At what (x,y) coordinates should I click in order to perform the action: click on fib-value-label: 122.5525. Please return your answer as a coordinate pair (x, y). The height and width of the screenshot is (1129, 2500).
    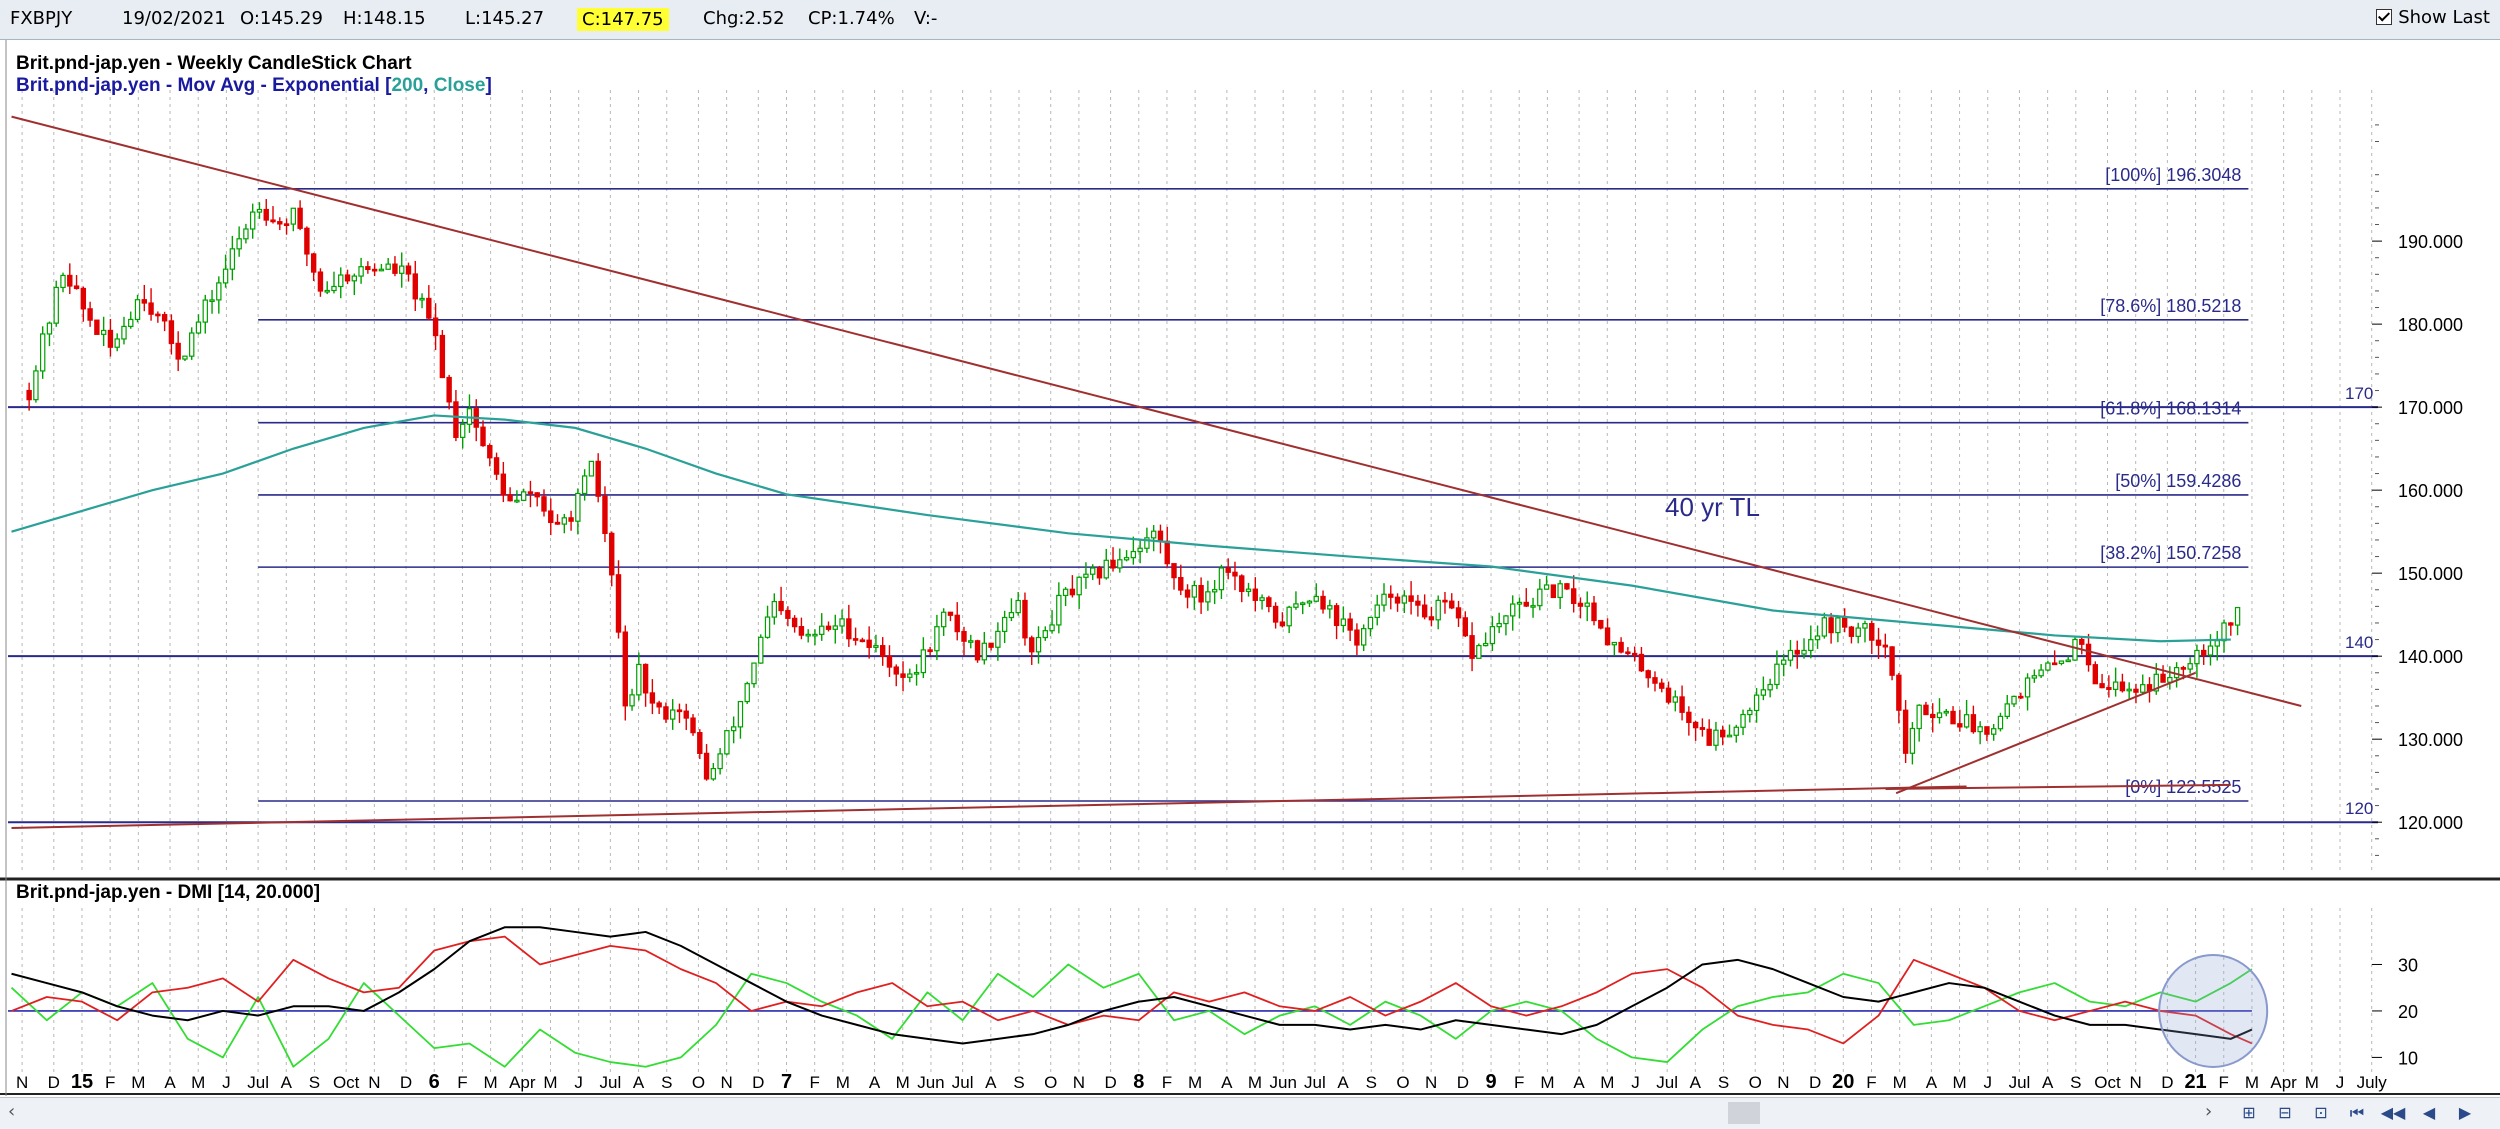
    Looking at the image, I should click on (2203, 787).